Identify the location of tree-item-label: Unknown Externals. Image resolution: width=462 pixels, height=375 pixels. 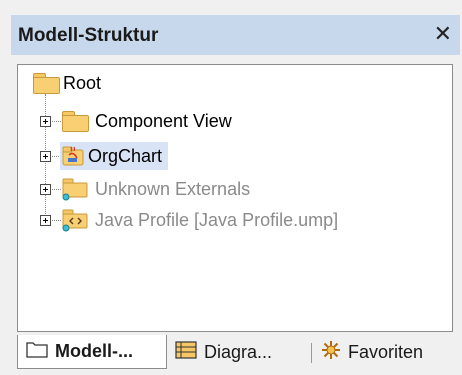
(173, 188).